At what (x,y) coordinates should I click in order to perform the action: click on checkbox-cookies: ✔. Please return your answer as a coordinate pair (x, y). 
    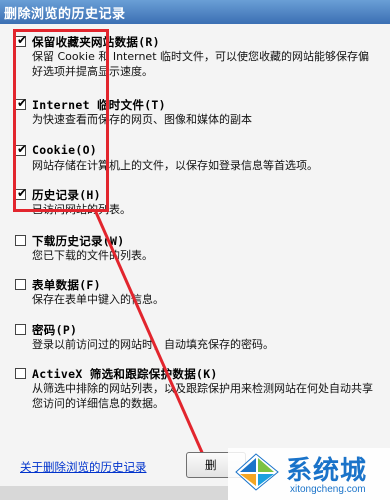
    Looking at the image, I should click on (21, 149).